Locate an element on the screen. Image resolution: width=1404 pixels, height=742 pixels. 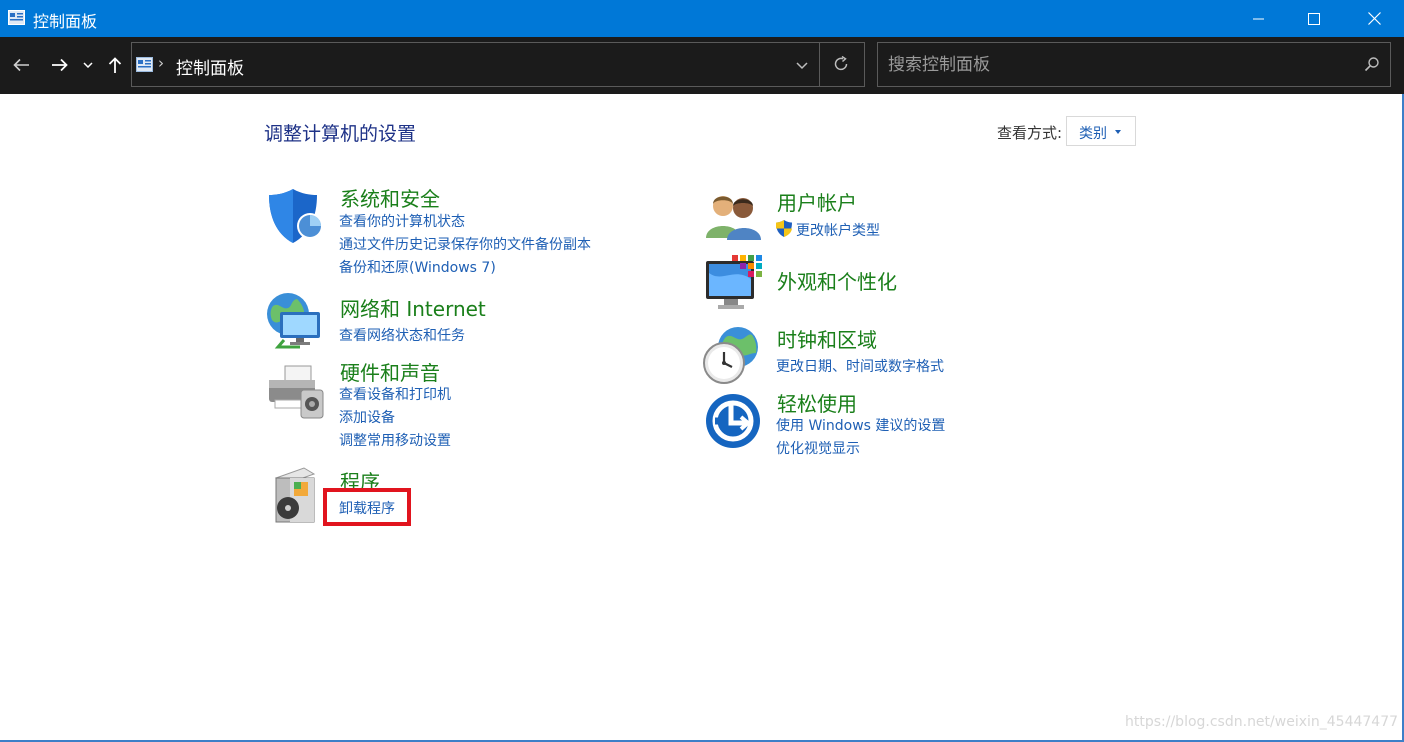
caret-down-icon is located at coordinates (1118, 132).